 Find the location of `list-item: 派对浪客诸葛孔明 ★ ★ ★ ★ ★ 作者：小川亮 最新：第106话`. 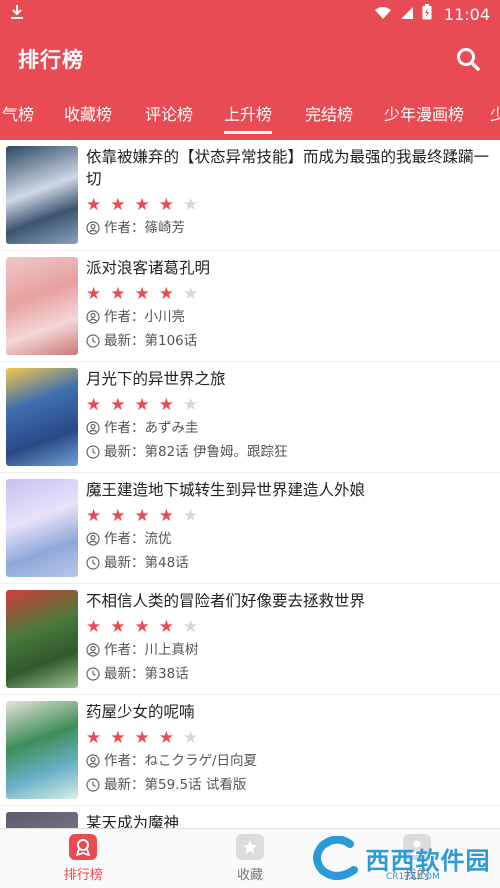

list-item: 派对浪客诸葛孔明 ★ ★ ★ ★ ★ 作者：小川亮 最新：第106话 is located at coordinates (250, 306).